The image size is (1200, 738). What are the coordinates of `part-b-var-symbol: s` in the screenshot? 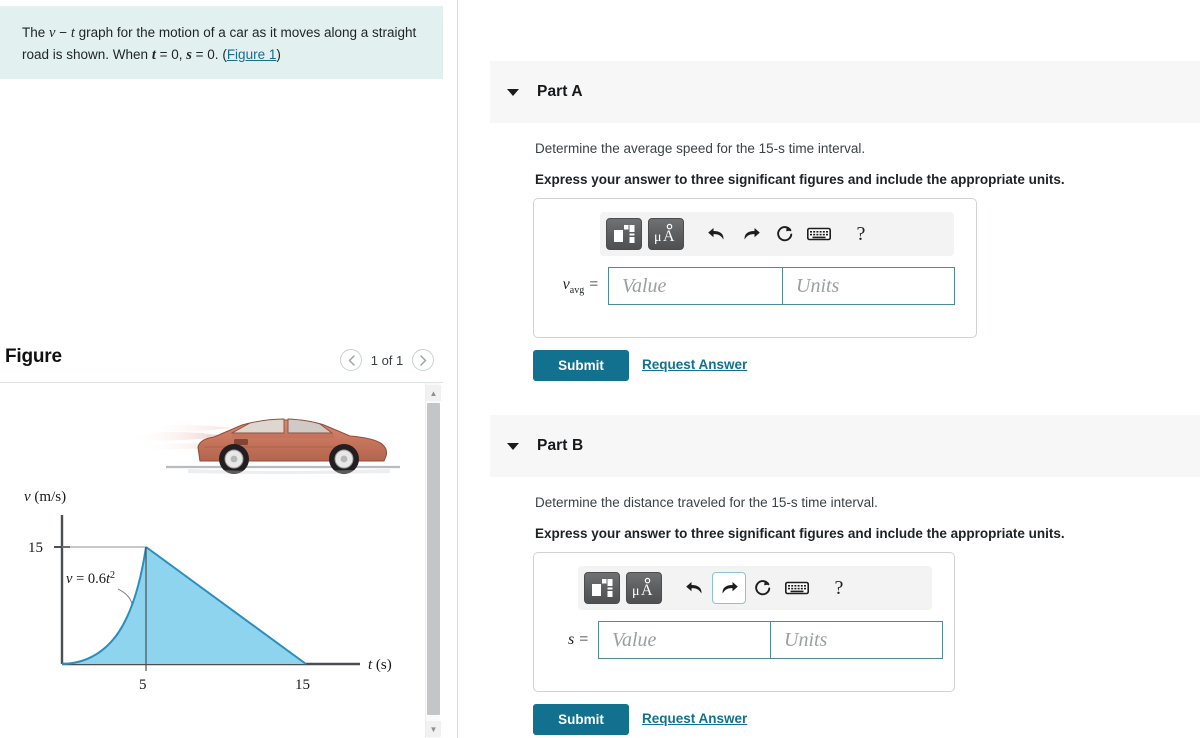 It's located at (571, 639).